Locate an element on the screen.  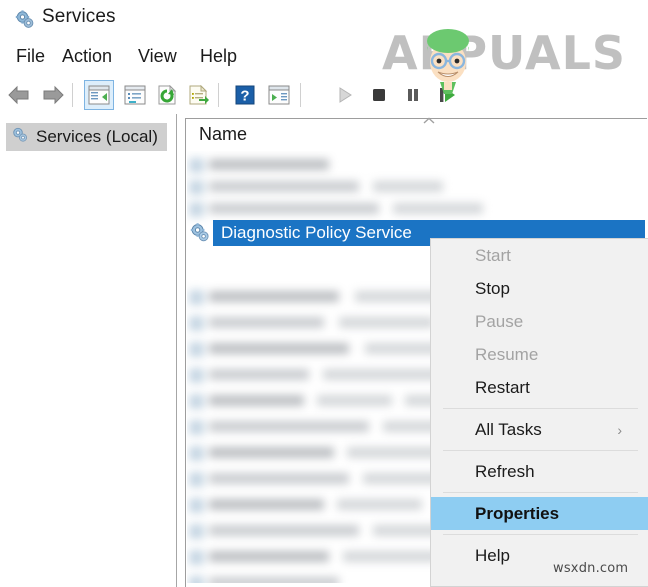
ctx-all-tasks: All Tasks › is located at coordinates (539, 429).